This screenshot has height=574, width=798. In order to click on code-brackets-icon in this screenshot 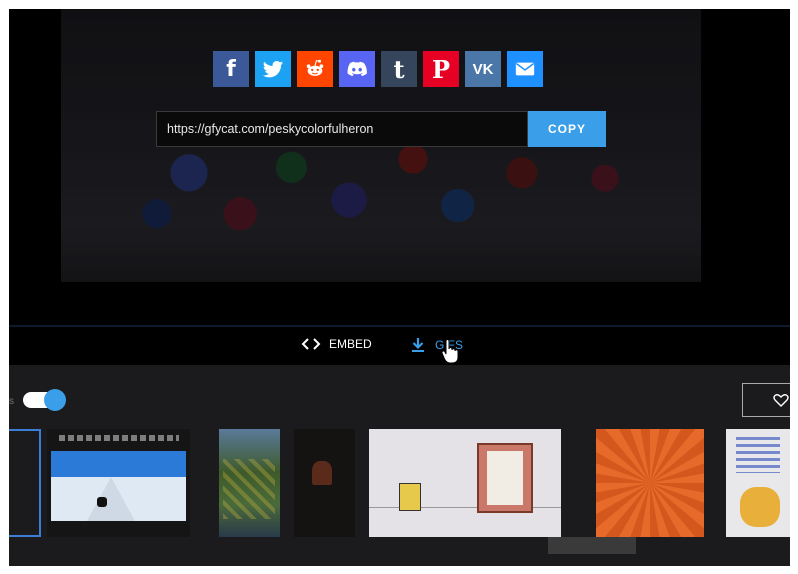, I will do `click(311, 344)`.